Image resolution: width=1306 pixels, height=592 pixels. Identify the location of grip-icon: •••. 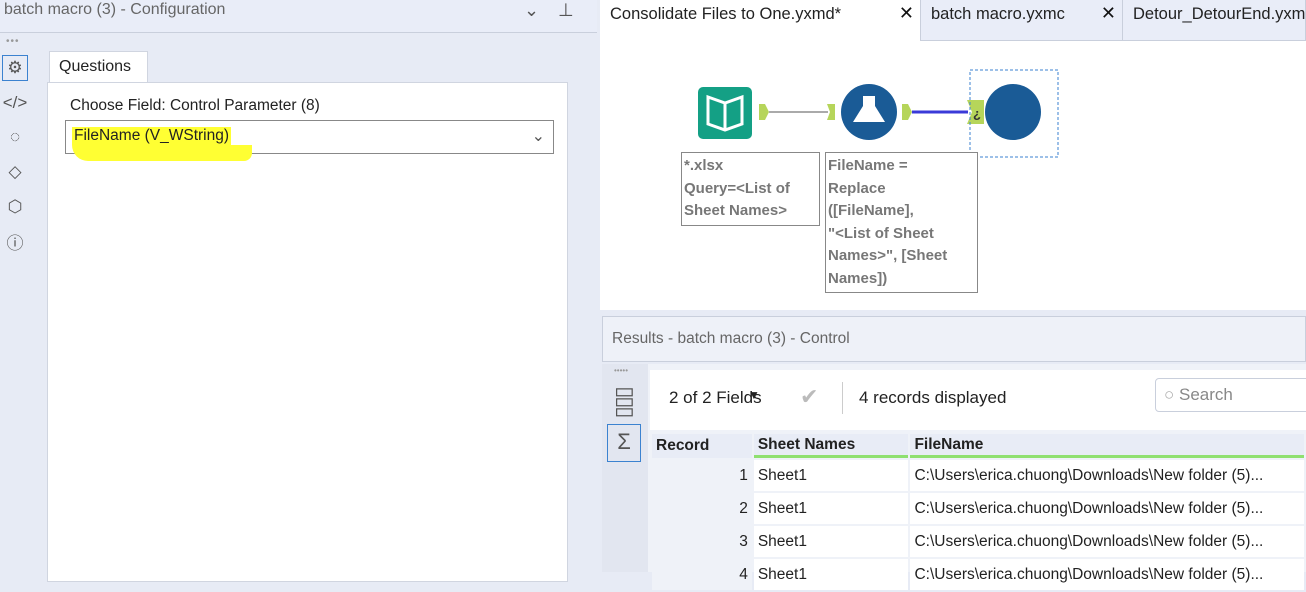
(13, 41).